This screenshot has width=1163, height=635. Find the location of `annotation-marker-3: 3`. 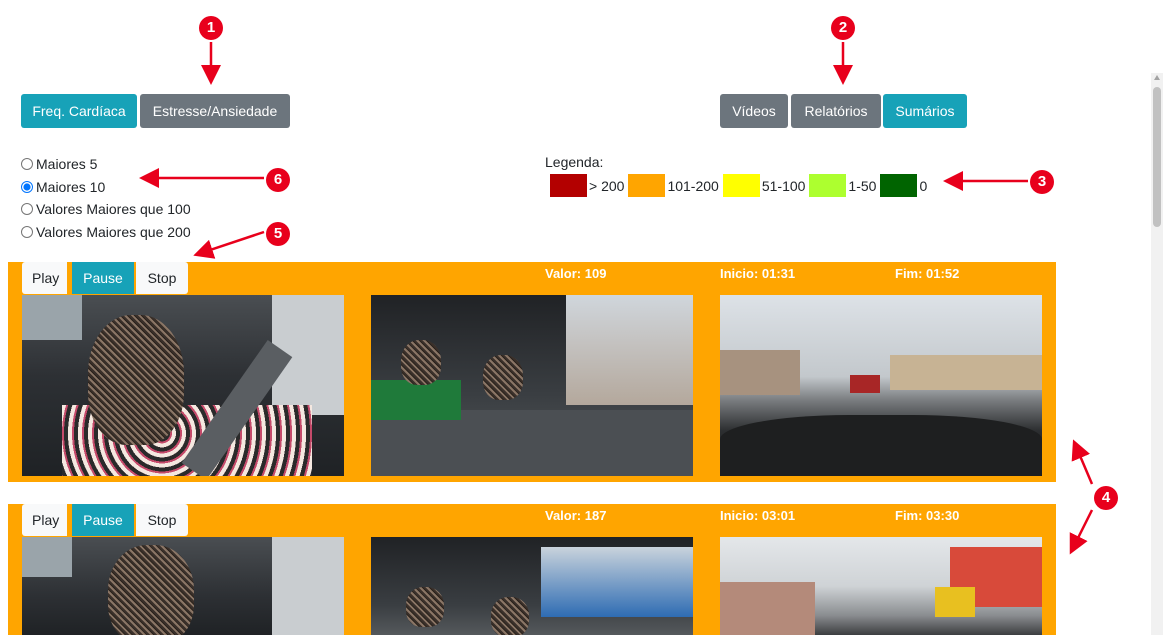

annotation-marker-3: 3 is located at coordinates (1042, 182).